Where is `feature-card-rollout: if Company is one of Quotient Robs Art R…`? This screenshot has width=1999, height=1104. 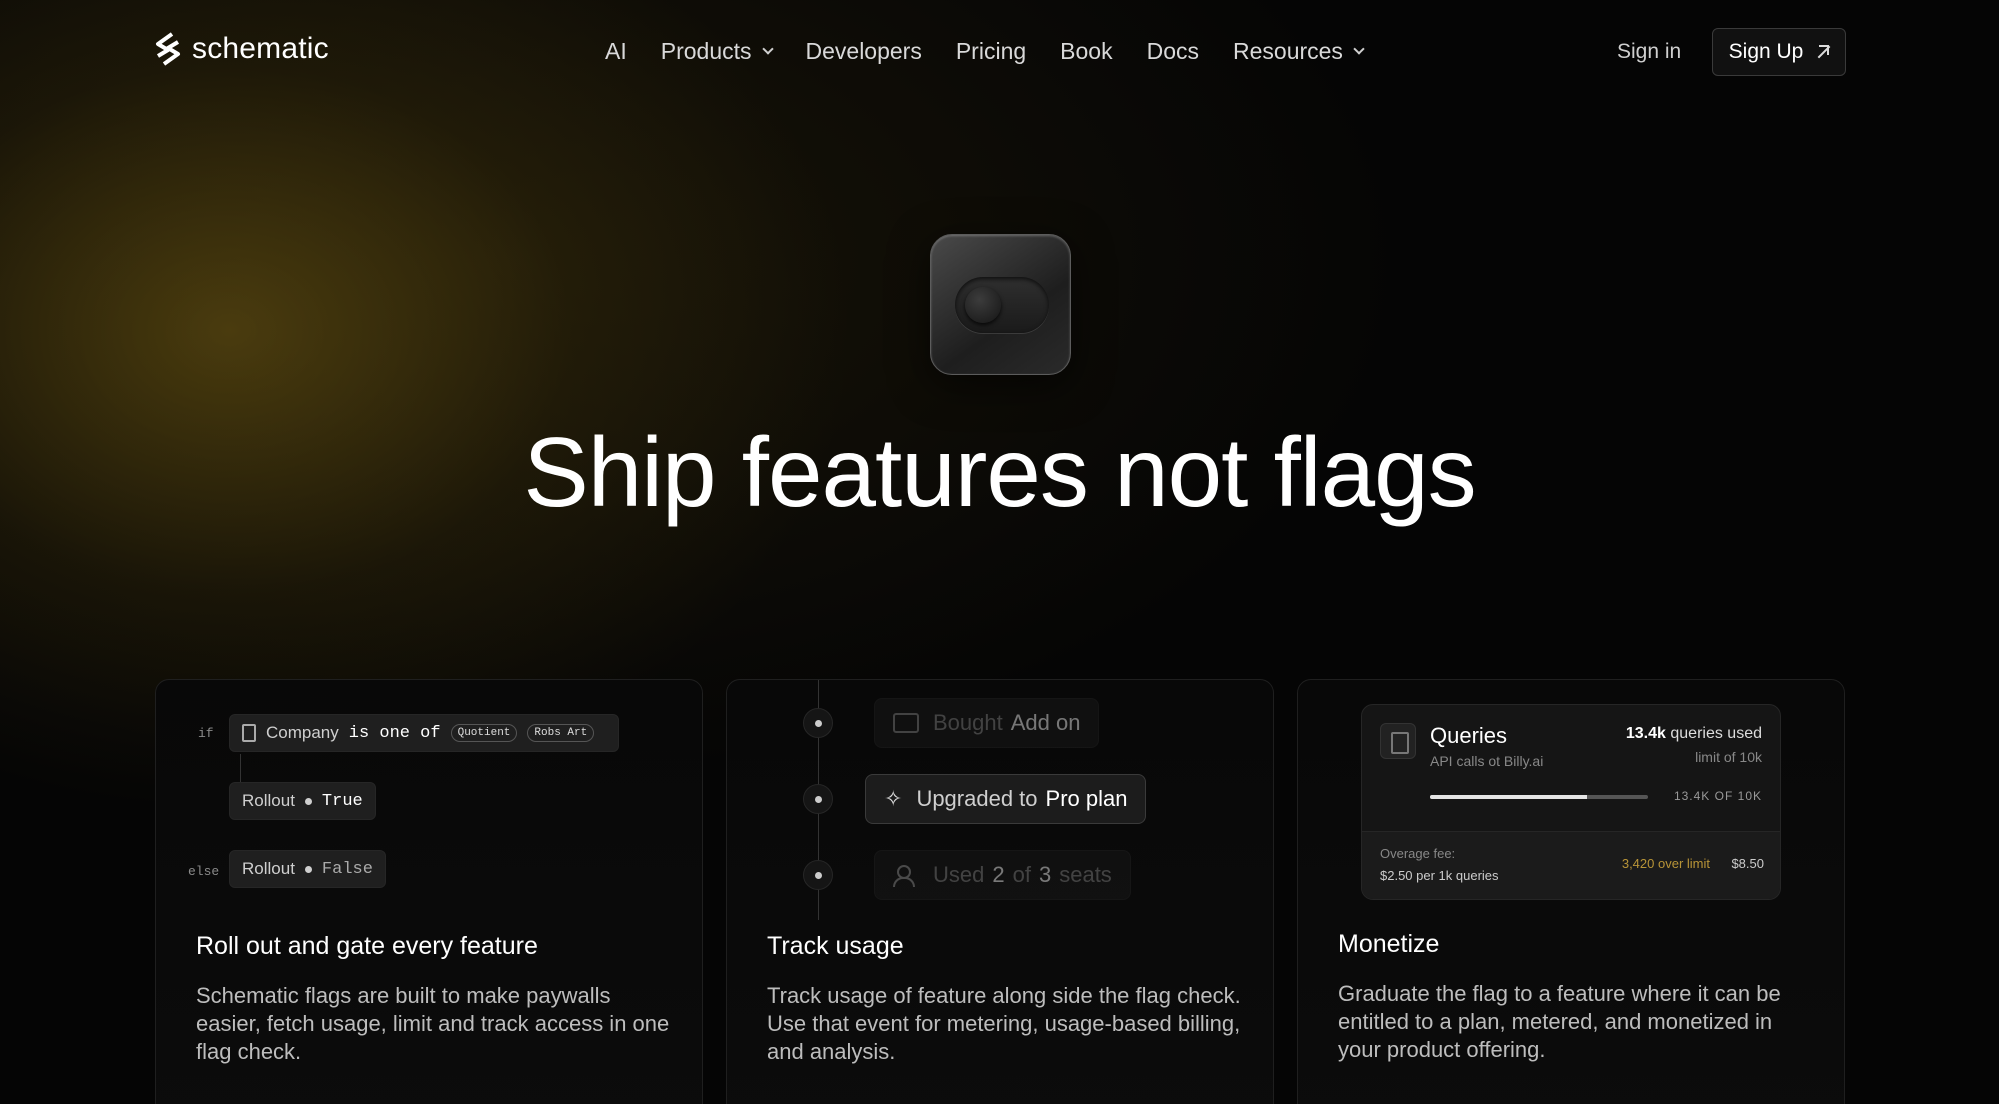 feature-card-rollout: if Company is one of Quotient Robs Art R… is located at coordinates (429, 891).